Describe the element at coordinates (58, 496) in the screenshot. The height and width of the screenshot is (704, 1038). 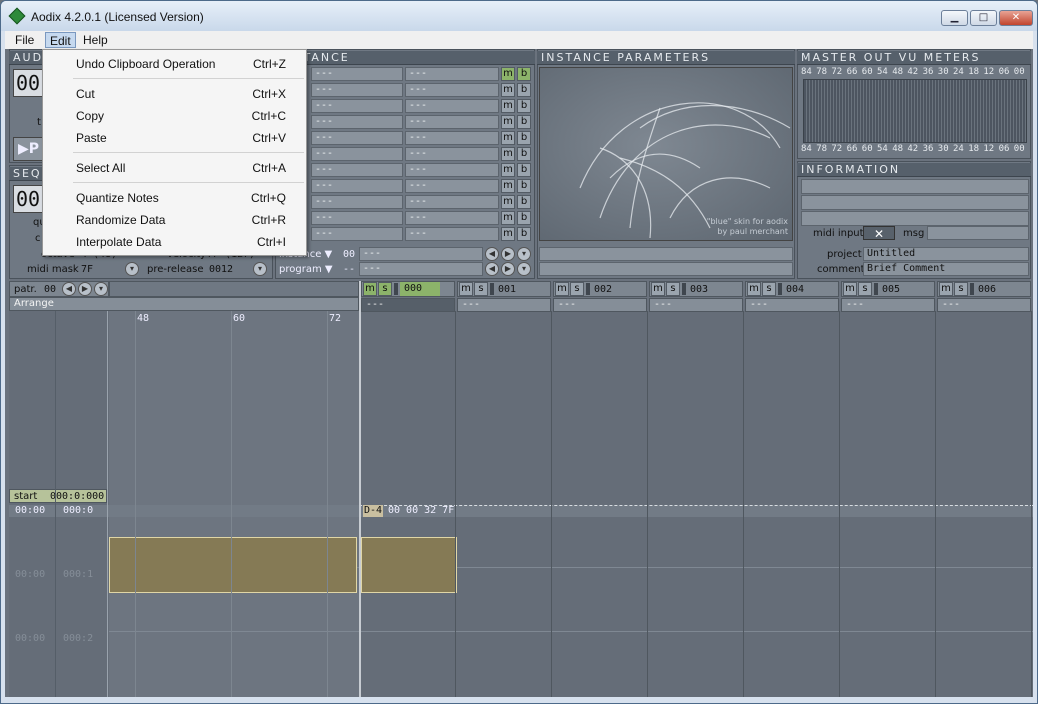
I see `start-marker: start 000:0:000` at that location.